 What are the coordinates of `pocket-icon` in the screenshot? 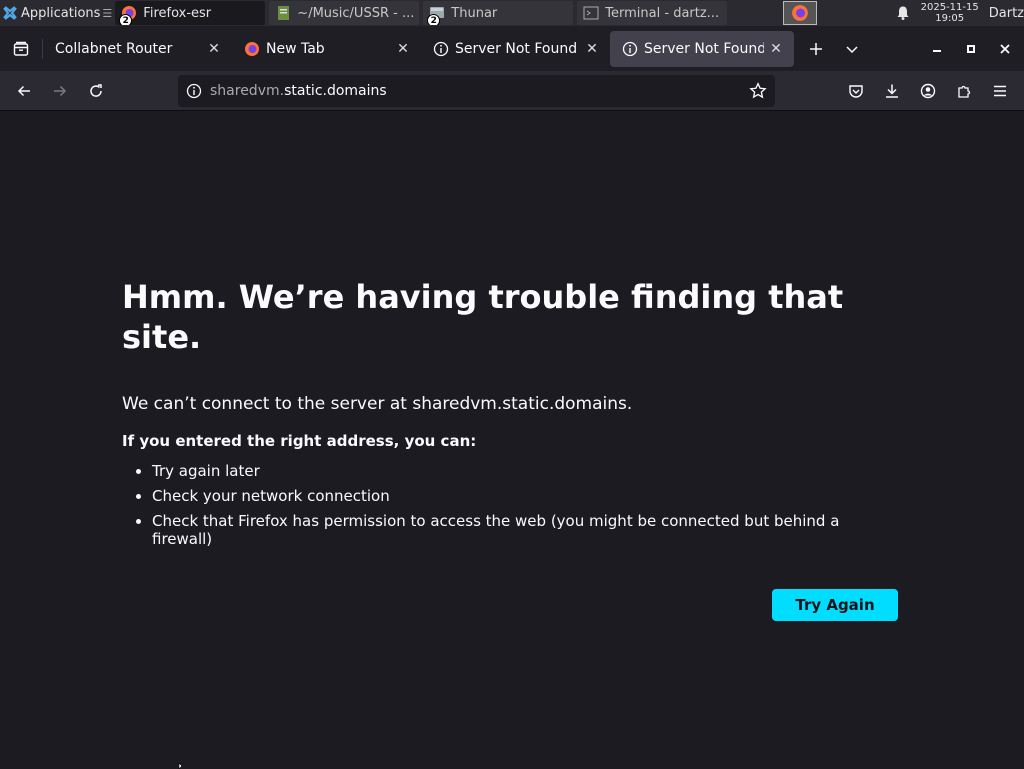 It's located at (856, 91).